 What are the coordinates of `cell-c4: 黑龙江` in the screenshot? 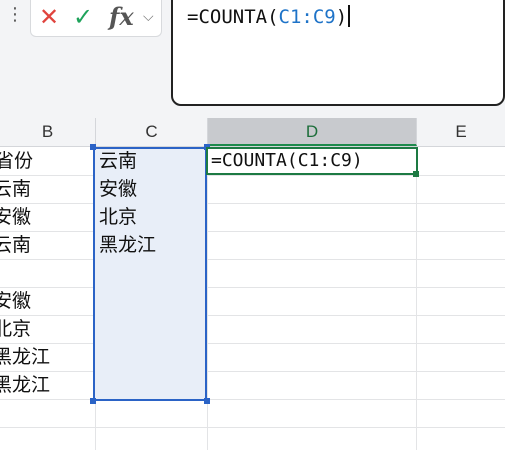 It's located at (127, 245).